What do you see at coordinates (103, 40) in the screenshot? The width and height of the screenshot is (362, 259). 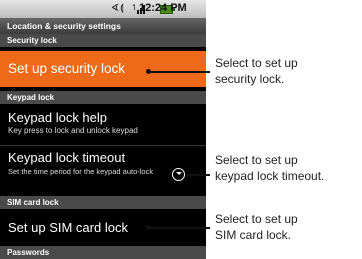 I see `section-header-security-lock: Security lock` at bounding box center [103, 40].